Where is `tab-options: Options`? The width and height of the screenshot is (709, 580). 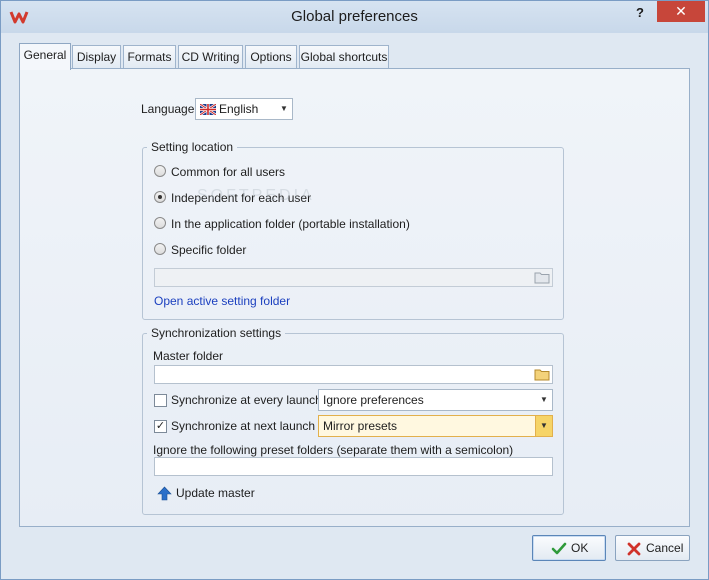 tab-options: Options is located at coordinates (271, 56).